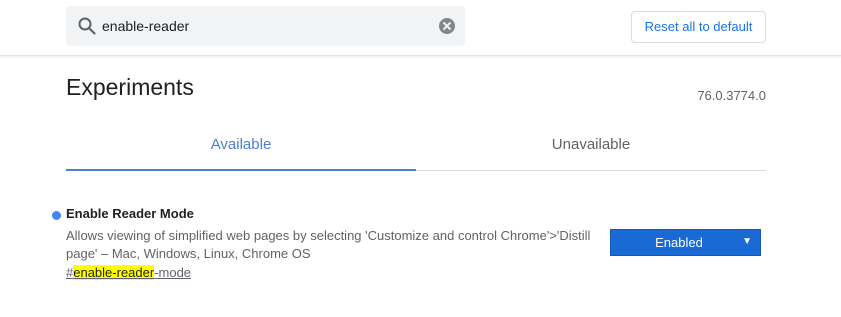 The image size is (841, 317). Describe the element at coordinates (679, 242) in the screenshot. I see `state-select-value: Enabled` at that location.